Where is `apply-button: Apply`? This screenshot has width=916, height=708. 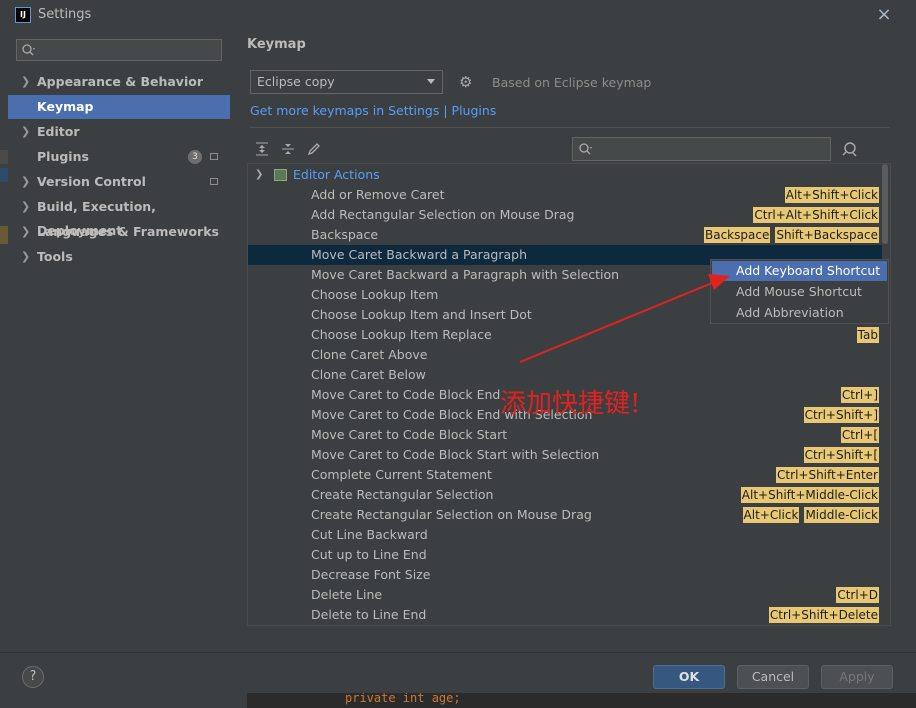
apply-button: Apply is located at coordinates (857, 677).